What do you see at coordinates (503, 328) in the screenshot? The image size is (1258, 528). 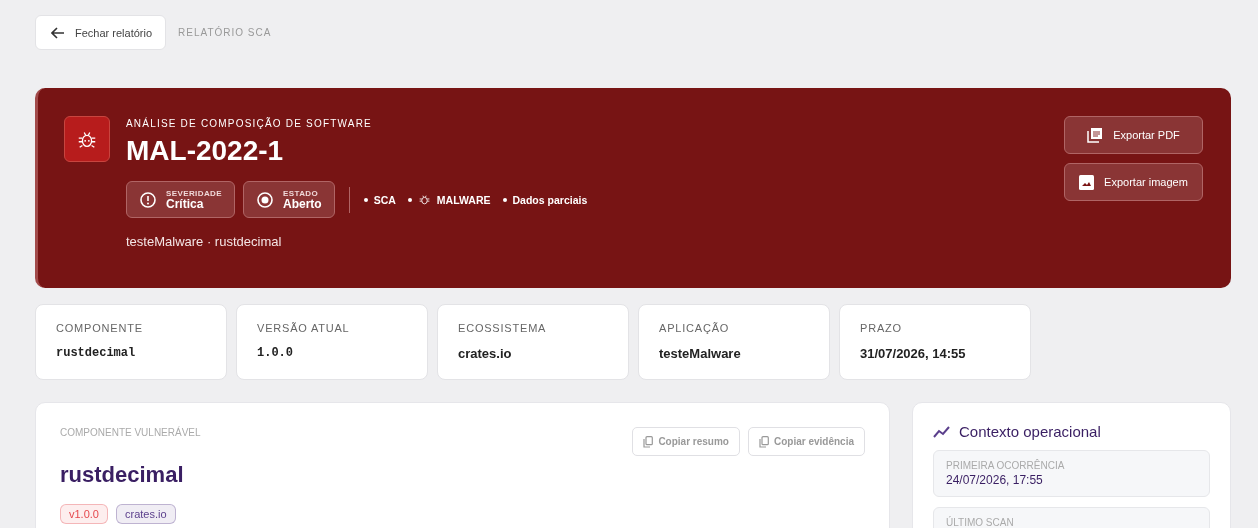 I see `stat-label: ECOSSISTEMA` at bounding box center [503, 328].